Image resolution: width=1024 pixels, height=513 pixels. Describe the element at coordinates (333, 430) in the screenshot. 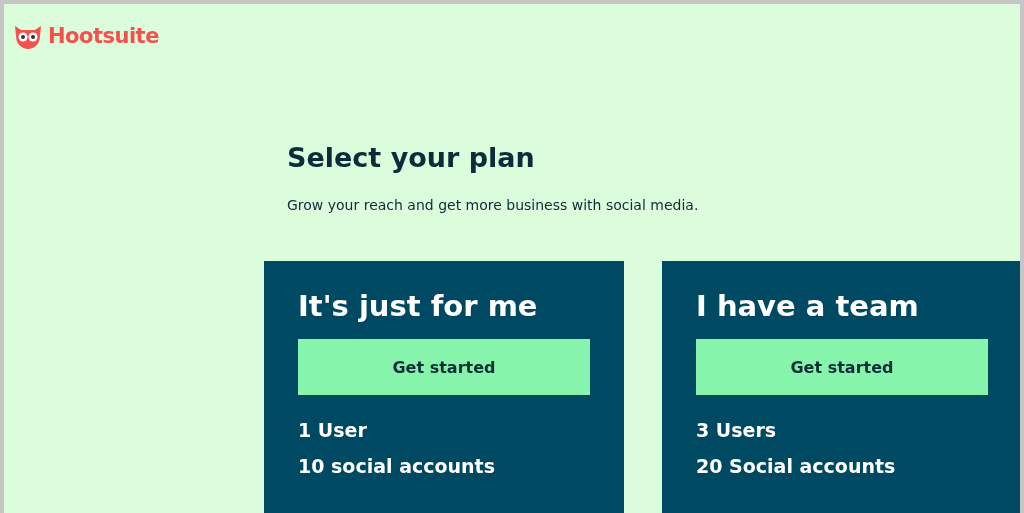

I see `plan-feature: 1 User` at that location.